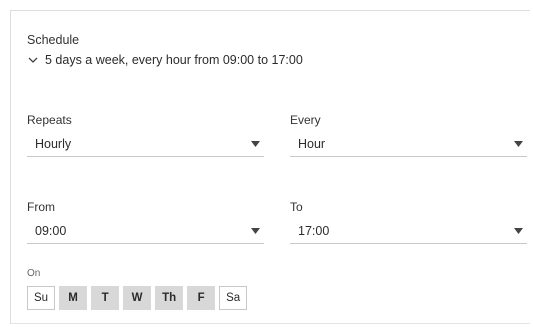 The height and width of the screenshot is (327, 533). What do you see at coordinates (169, 298) in the screenshot?
I see `day-toggle-thursday: Th` at bounding box center [169, 298].